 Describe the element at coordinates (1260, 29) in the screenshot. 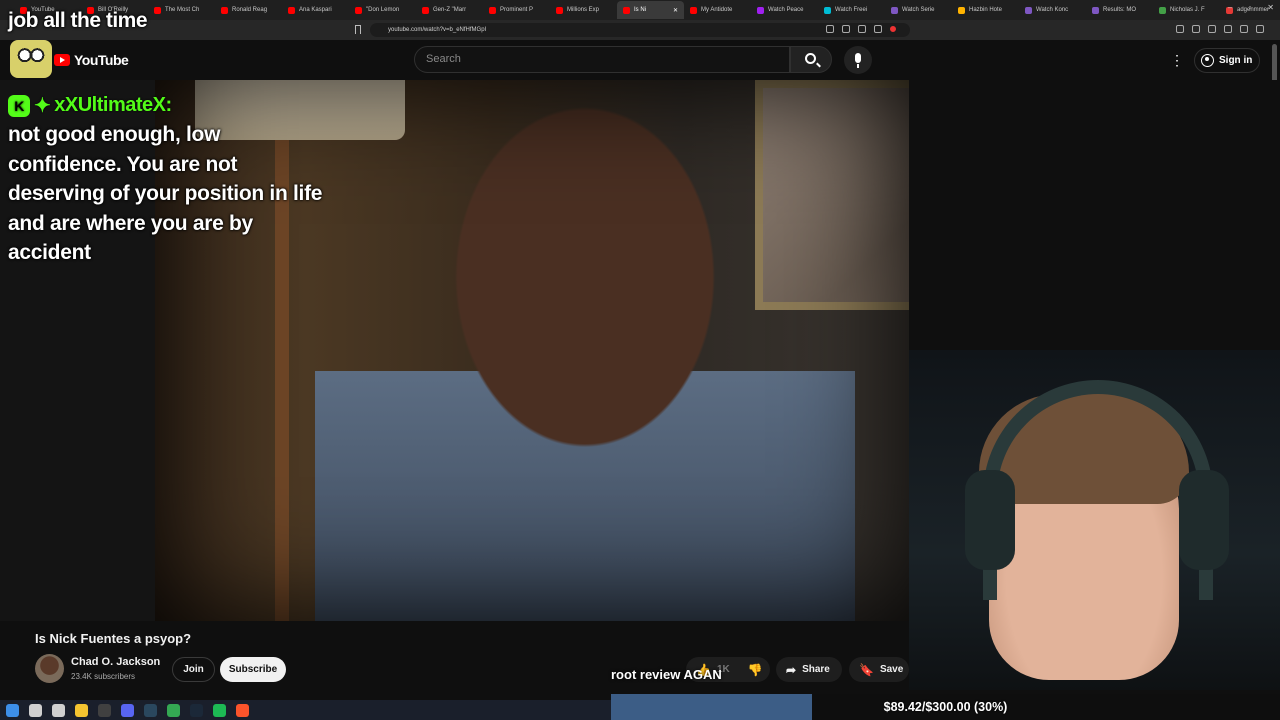

I see `menu-icon` at that location.